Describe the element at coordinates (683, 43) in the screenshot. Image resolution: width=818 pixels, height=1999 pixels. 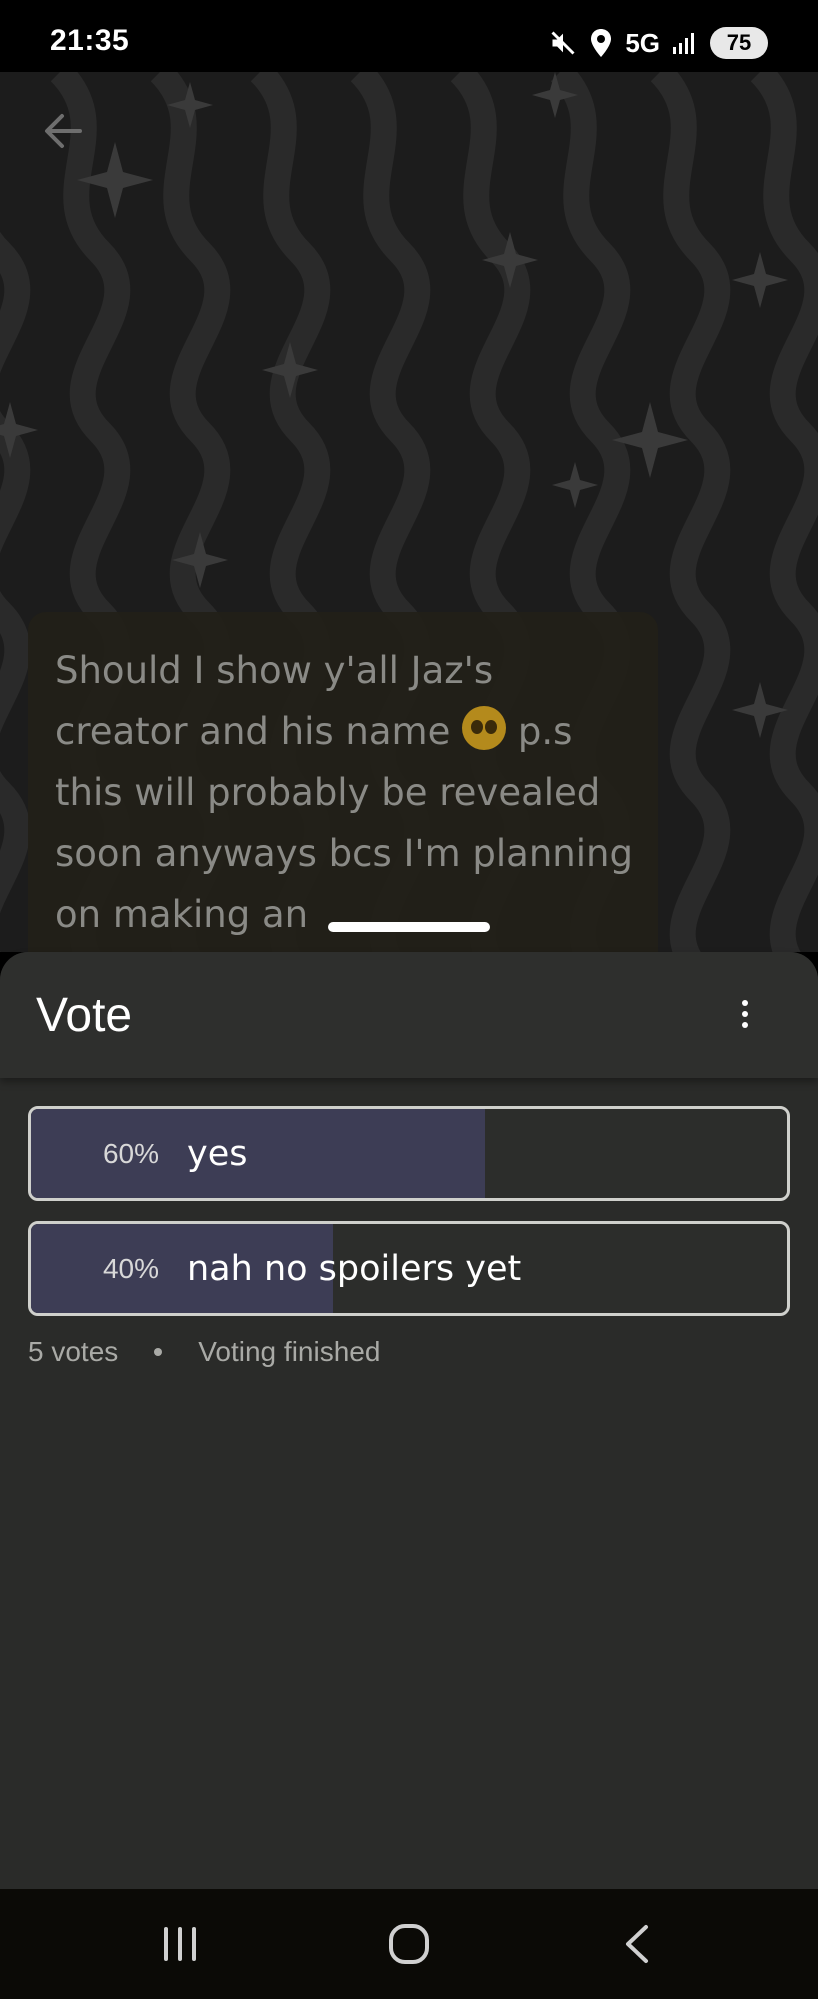
I see `signal-icon` at that location.